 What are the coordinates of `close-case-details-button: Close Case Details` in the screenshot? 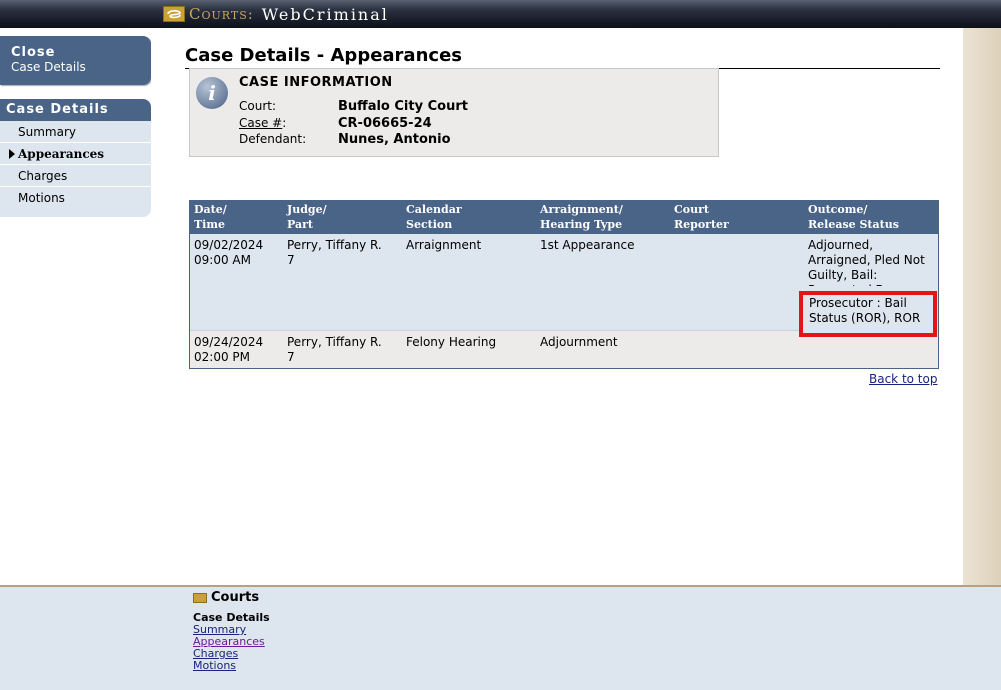 It's located at (75, 60).